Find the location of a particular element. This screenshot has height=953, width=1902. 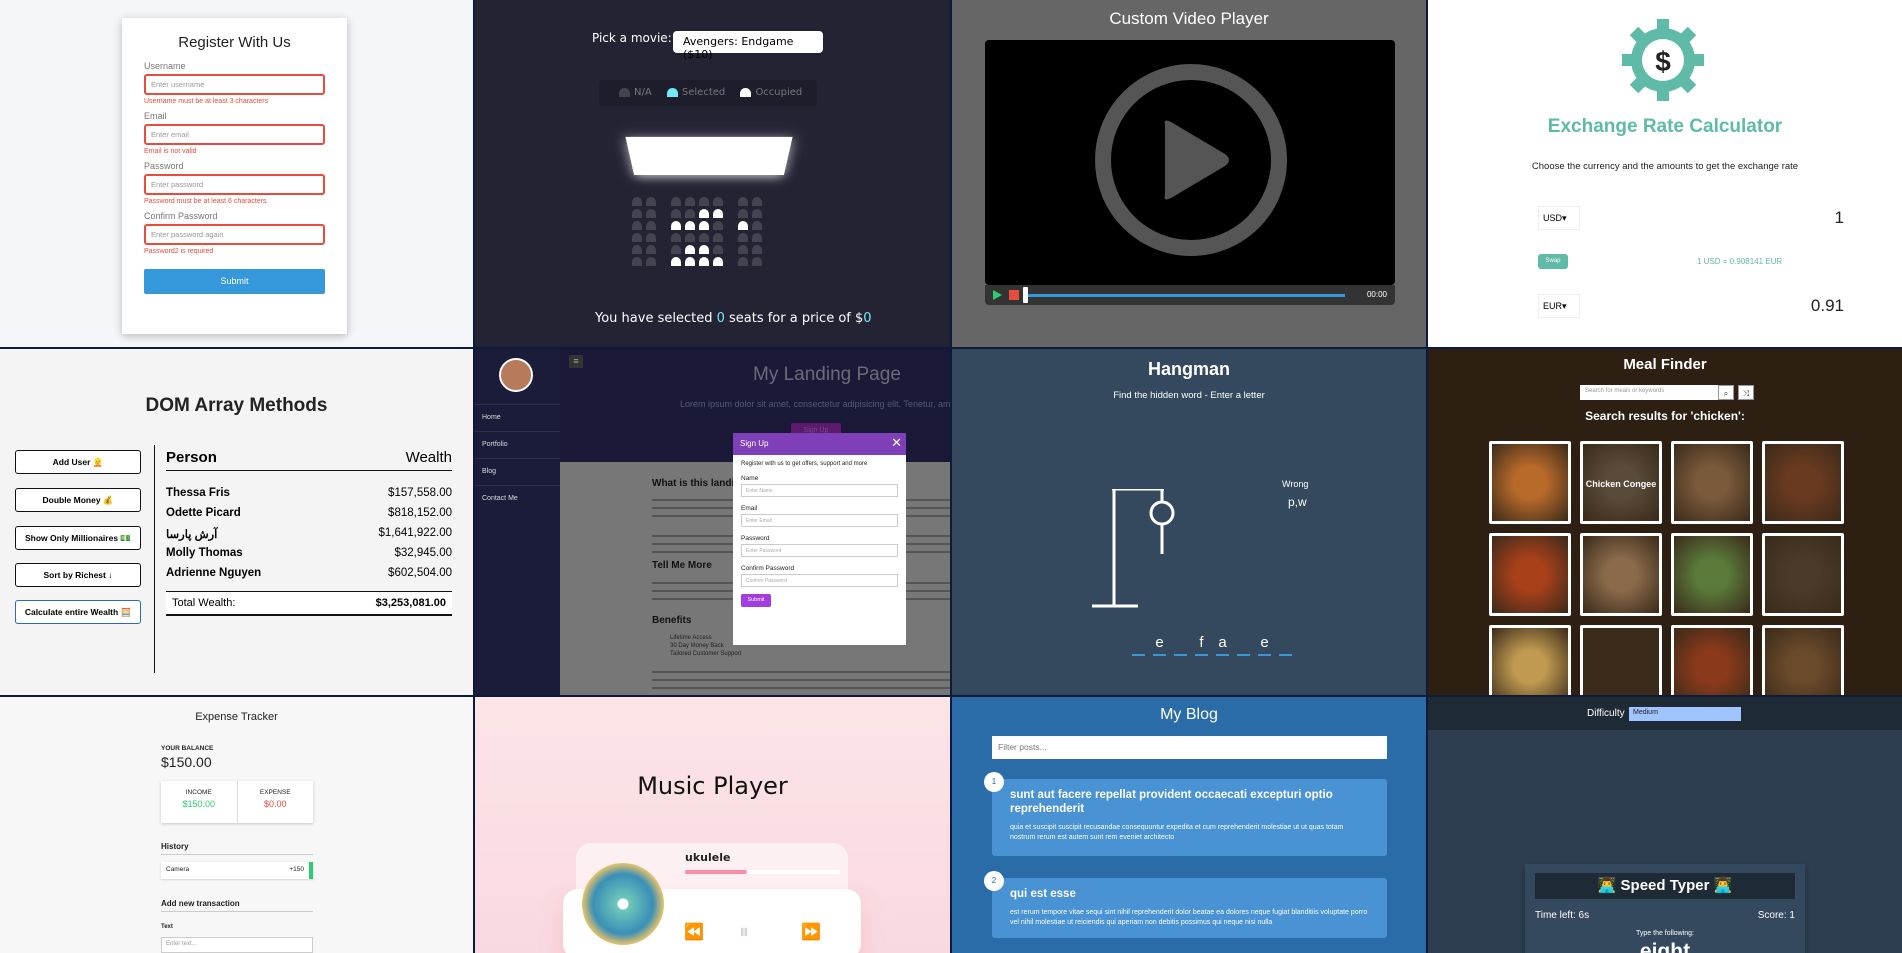

meal-search-input: Search for meals or keywords is located at coordinates (1649, 392).